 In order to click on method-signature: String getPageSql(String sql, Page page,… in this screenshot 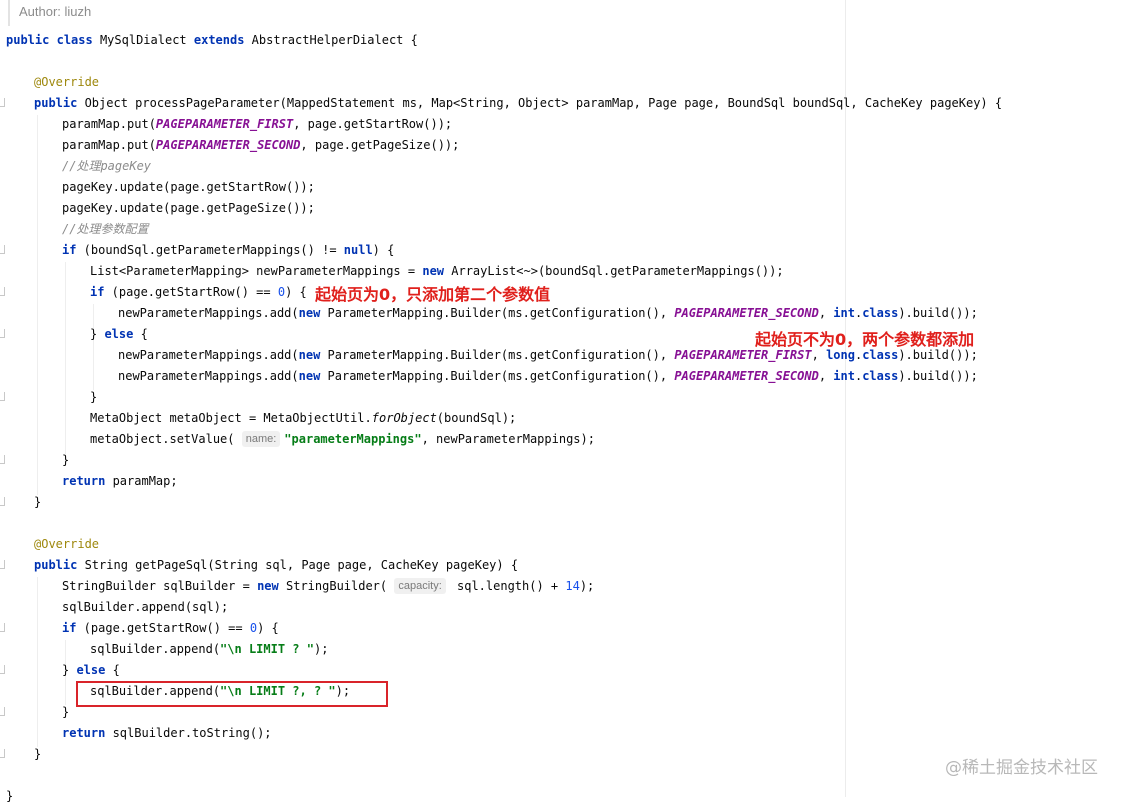, I will do `click(298, 565)`.